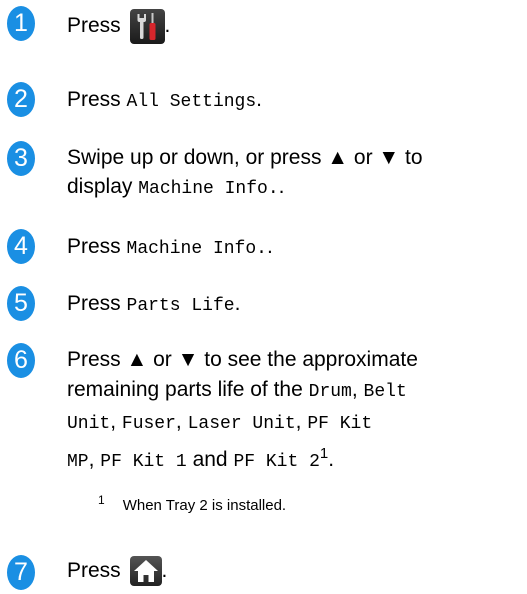 This screenshot has height=594, width=527. I want to click on part-belt: Belt, so click(385, 392).